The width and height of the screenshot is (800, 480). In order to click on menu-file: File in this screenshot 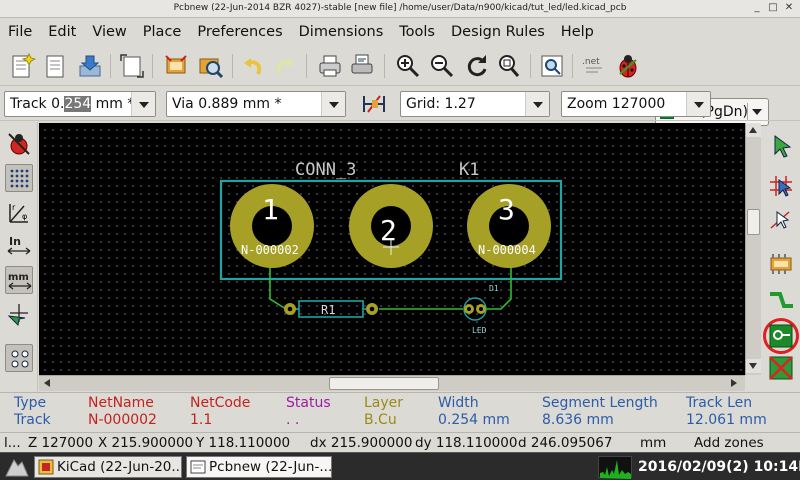, I will do `click(20, 32)`.